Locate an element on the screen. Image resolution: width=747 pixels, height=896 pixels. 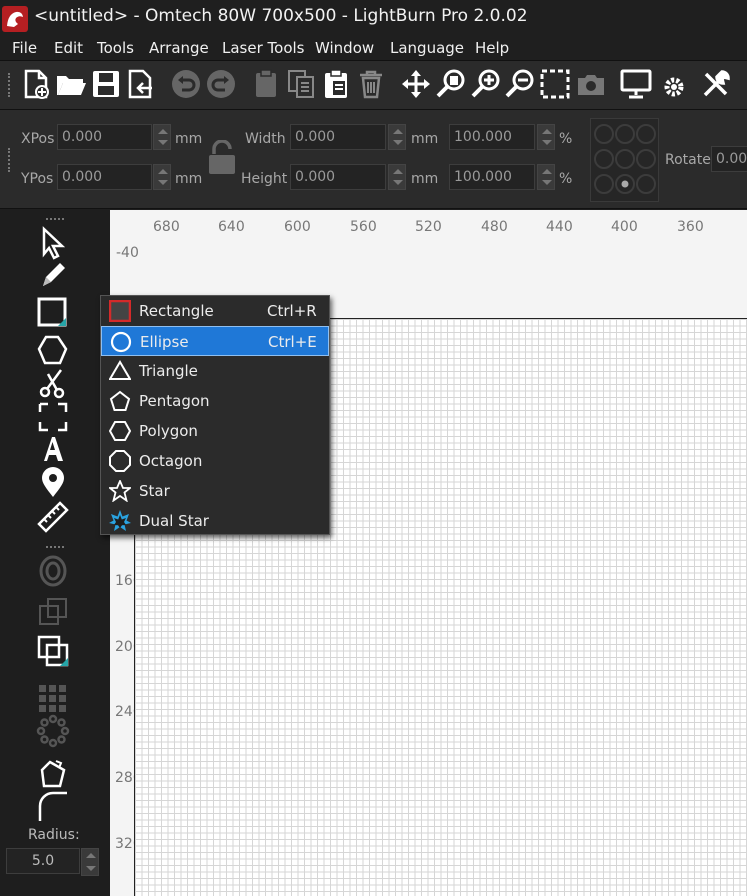
offset-shape-icon is located at coordinates (53, 571).